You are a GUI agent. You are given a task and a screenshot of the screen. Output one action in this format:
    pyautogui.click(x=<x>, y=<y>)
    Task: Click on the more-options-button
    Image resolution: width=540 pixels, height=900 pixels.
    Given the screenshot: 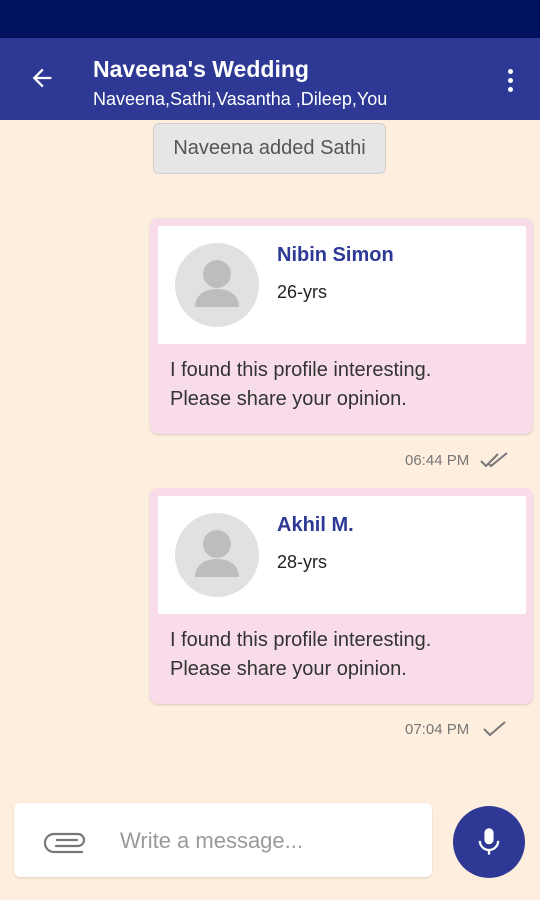 What is the action you would take?
    pyautogui.click(x=510, y=80)
    